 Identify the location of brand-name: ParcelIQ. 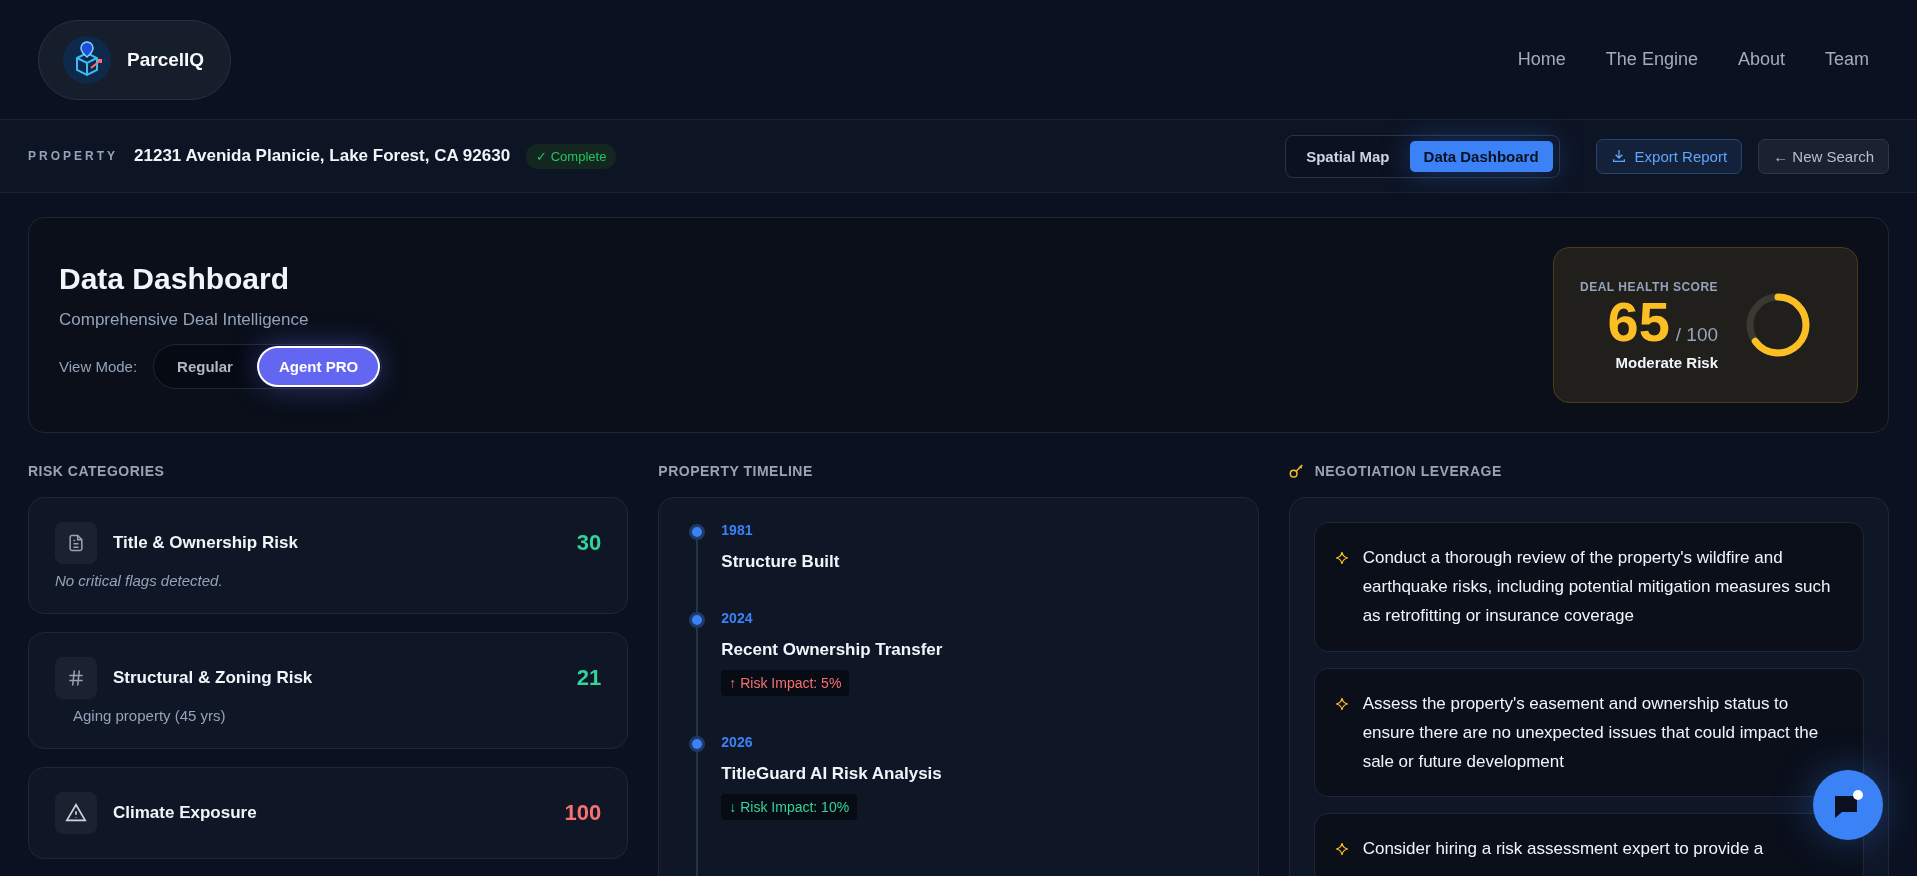
(166, 59).